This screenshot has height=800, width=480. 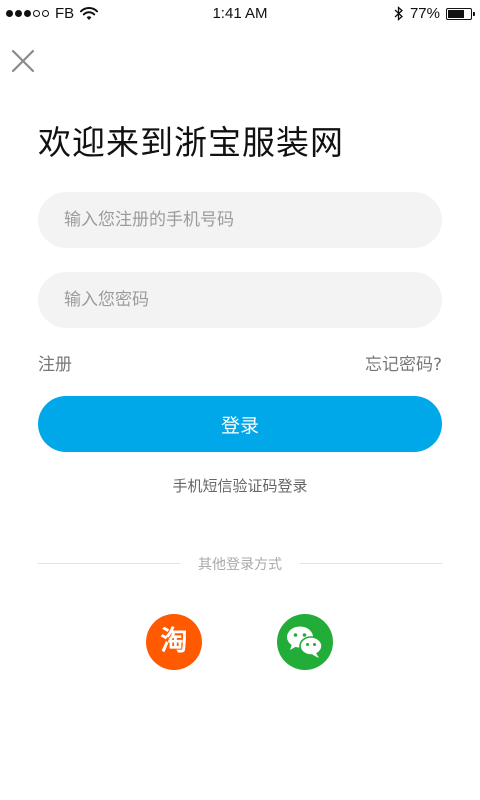 What do you see at coordinates (55, 362) in the screenshot?
I see `register-link: 注册` at bounding box center [55, 362].